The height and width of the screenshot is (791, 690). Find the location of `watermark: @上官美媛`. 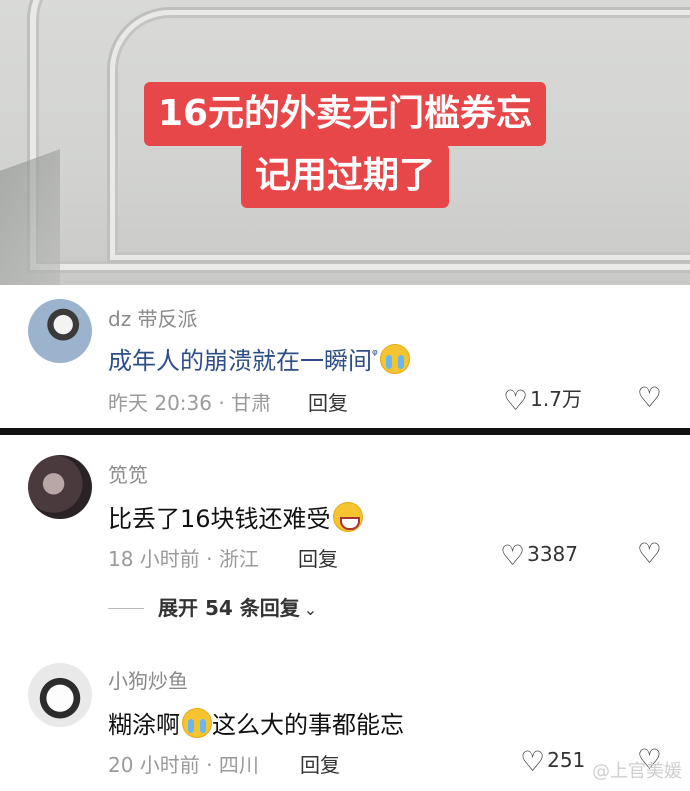

watermark: @上官美媛 is located at coordinates (637, 771).